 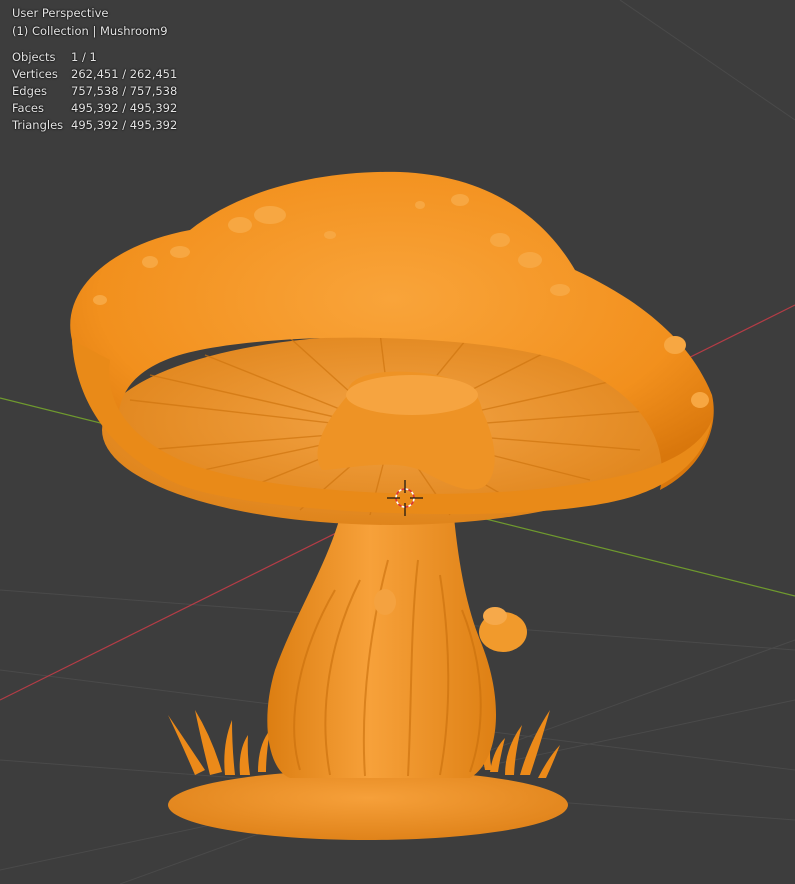 I want to click on stat-row-edges: Edges 757,538 / 757,538, so click(x=94, y=91).